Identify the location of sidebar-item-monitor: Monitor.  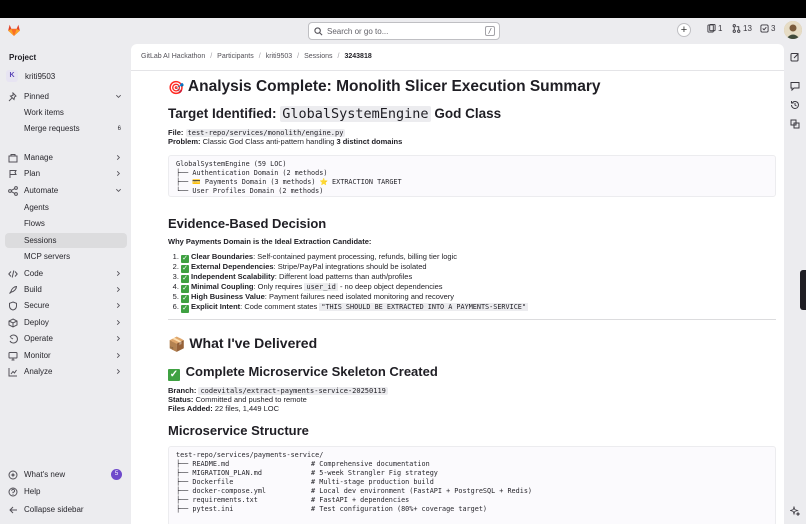
(66, 355).